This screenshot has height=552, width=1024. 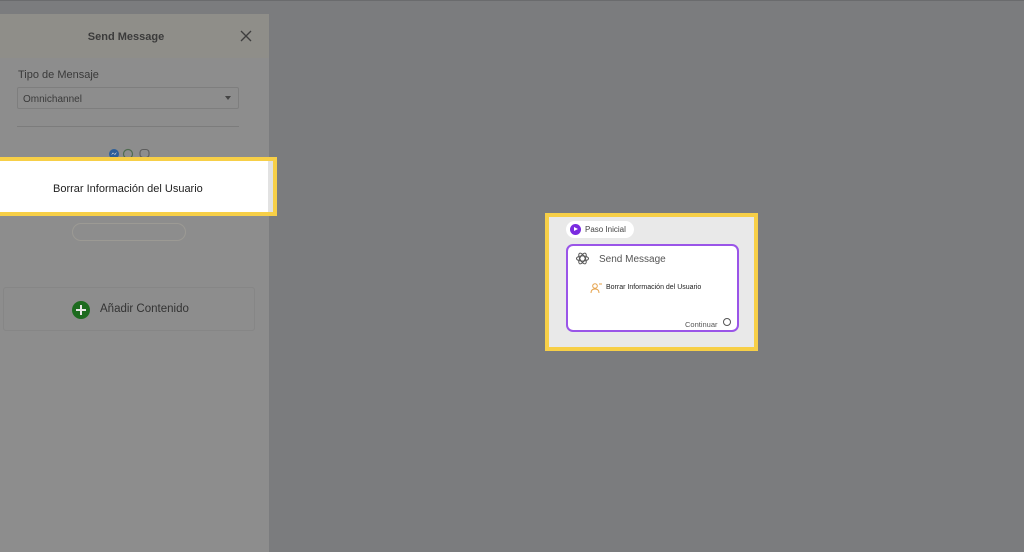 I want to click on message-type-value: Omnichannel, so click(x=52, y=99).